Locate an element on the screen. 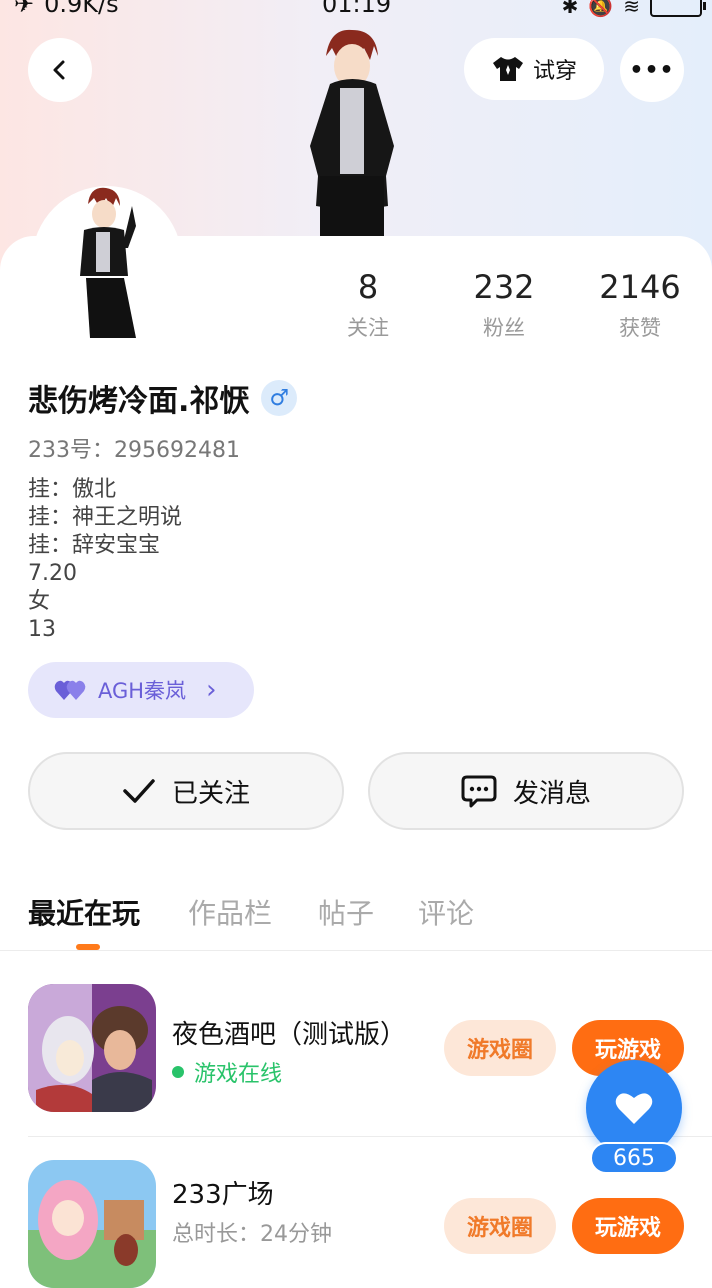 This screenshot has width=712, height=1288. send-message-button: 发消息 is located at coordinates (526, 791).